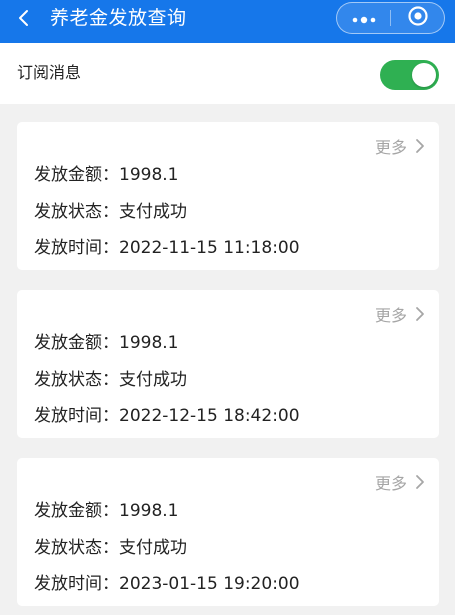 This screenshot has width=455, height=615. I want to click on more-dots-icon, so click(364, 18).